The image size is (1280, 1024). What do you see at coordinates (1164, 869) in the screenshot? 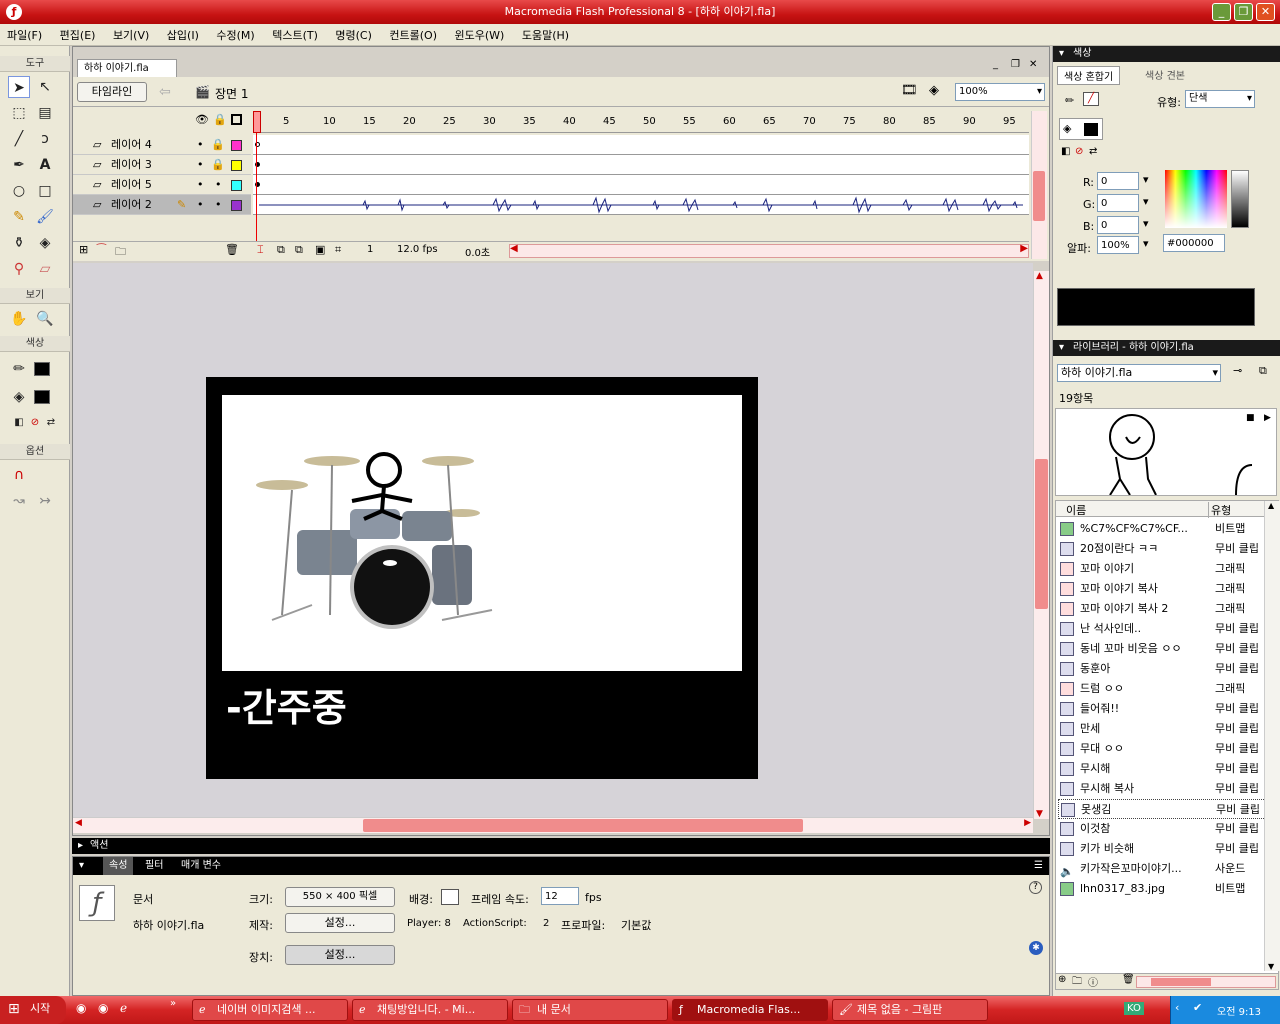
I see `list-item: 🔈 키가작은꼬마이야기... 사운드` at bounding box center [1164, 869].